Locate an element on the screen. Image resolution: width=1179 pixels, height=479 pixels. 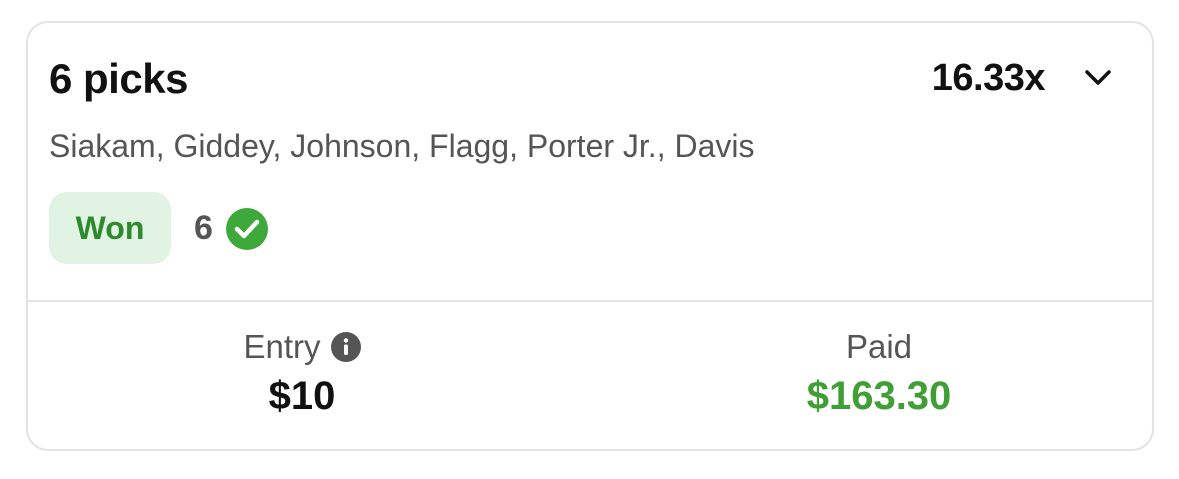
entry-stat: Entry $10 is located at coordinates (302, 373).